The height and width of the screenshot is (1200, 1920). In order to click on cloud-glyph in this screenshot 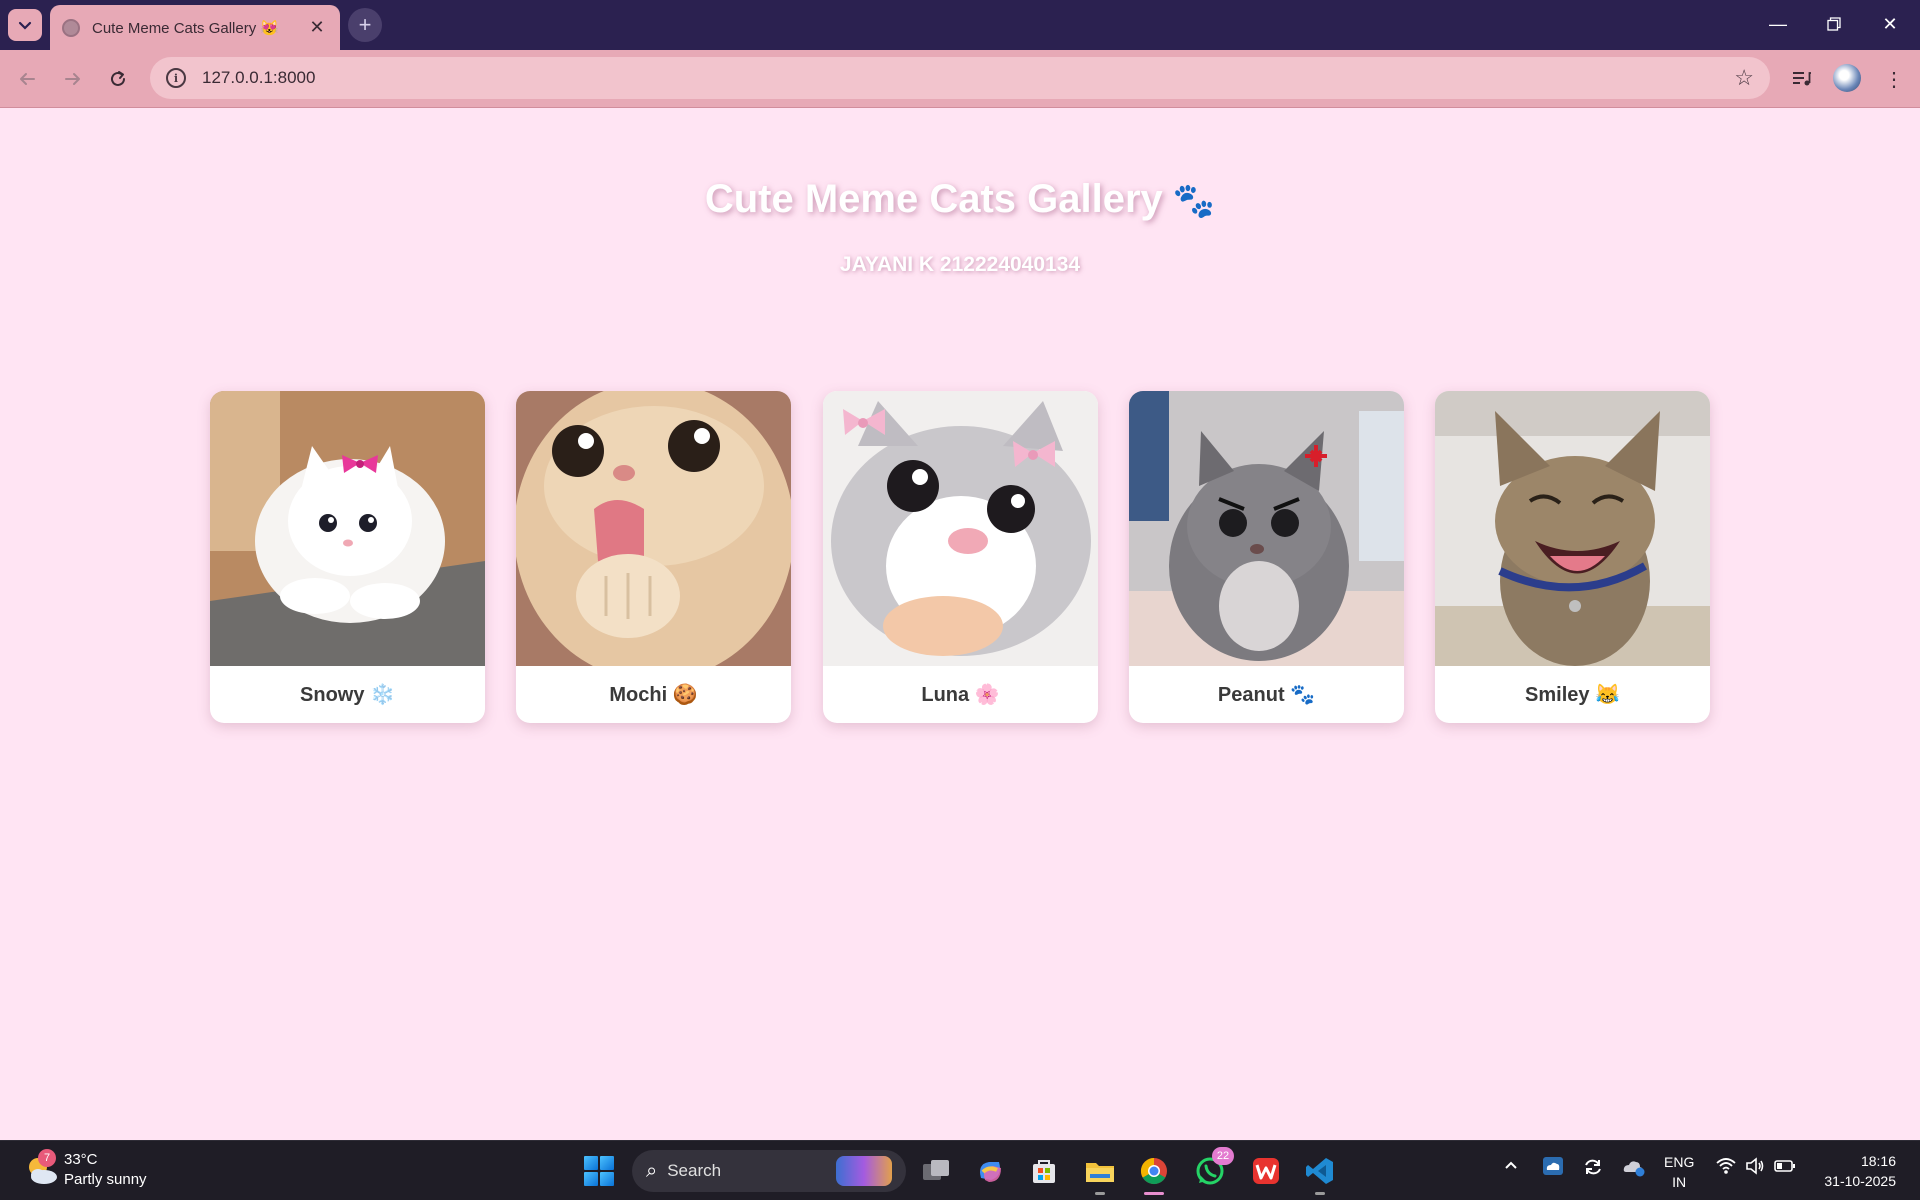, I will do `click(1634, 1169)`.